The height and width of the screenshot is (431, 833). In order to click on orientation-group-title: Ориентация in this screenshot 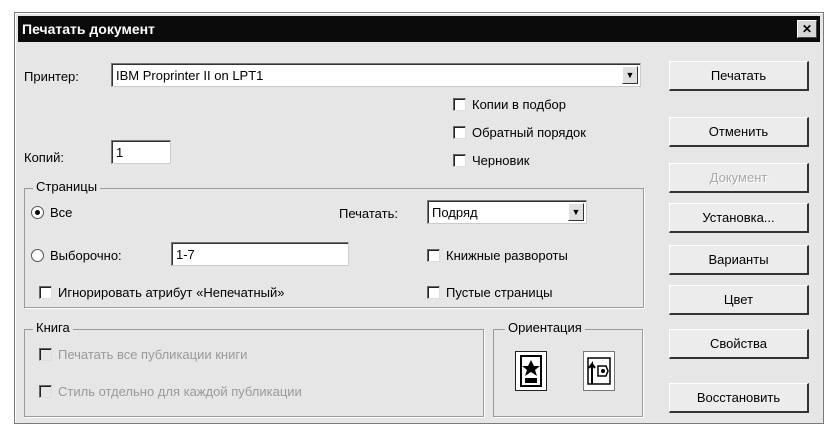, I will do `click(545, 327)`.